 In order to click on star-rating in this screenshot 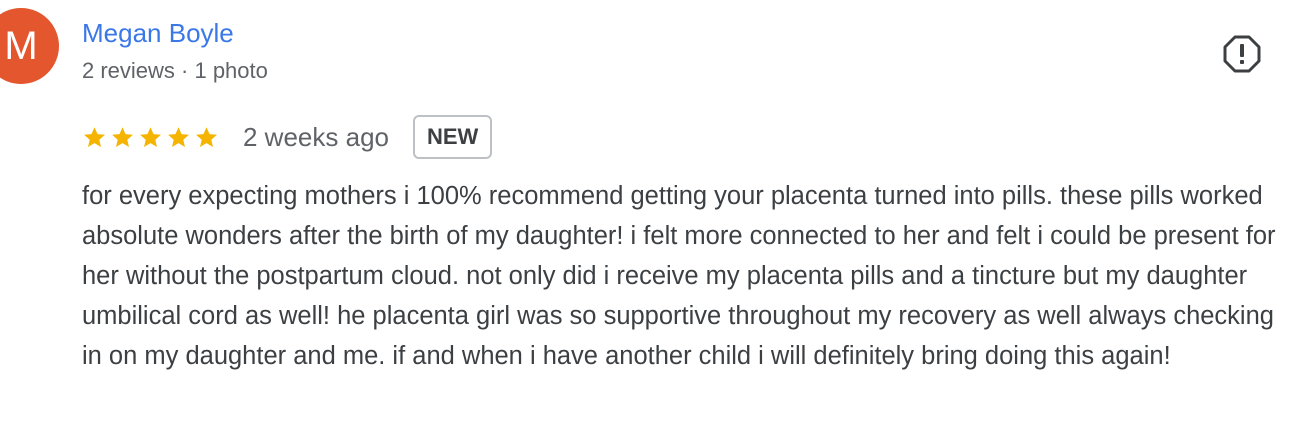, I will do `click(150, 137)`.